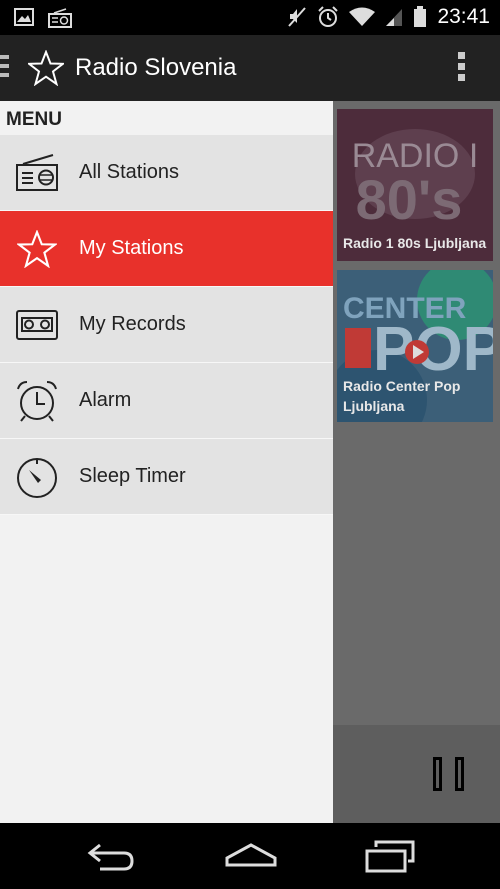 This screenshot has height=889, width=500. I want to click on menu-item-label: Sleep Timer, so click(132, 476).